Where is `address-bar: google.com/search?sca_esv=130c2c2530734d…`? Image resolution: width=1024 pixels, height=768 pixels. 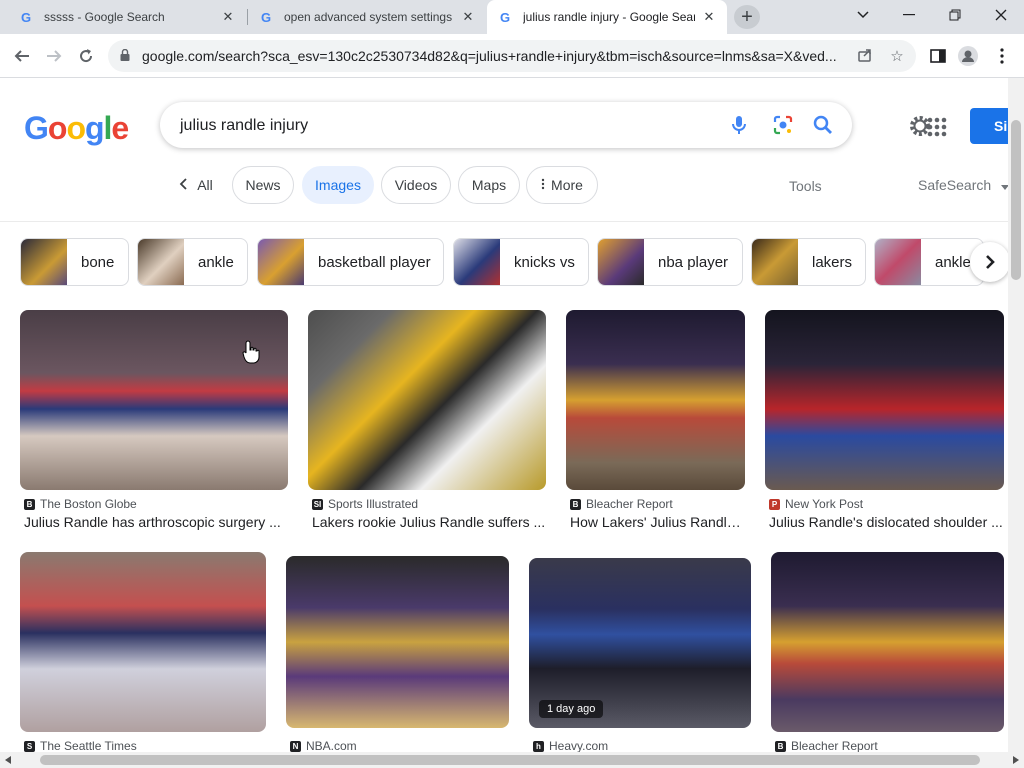
address-bar: google.com/search?sca_esv=130c2c2530734d… is located at coordinates (512, 56).